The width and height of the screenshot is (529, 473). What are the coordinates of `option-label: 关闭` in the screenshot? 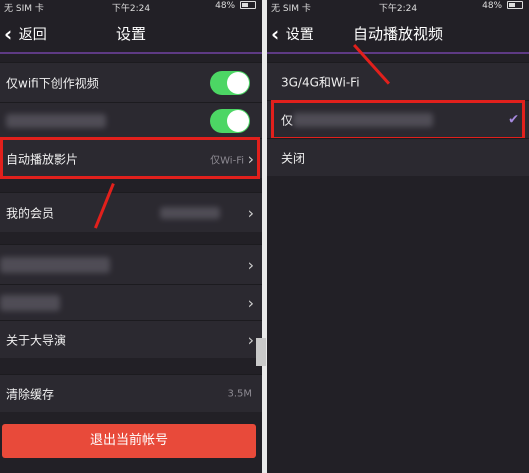 It's located at (293, 158).